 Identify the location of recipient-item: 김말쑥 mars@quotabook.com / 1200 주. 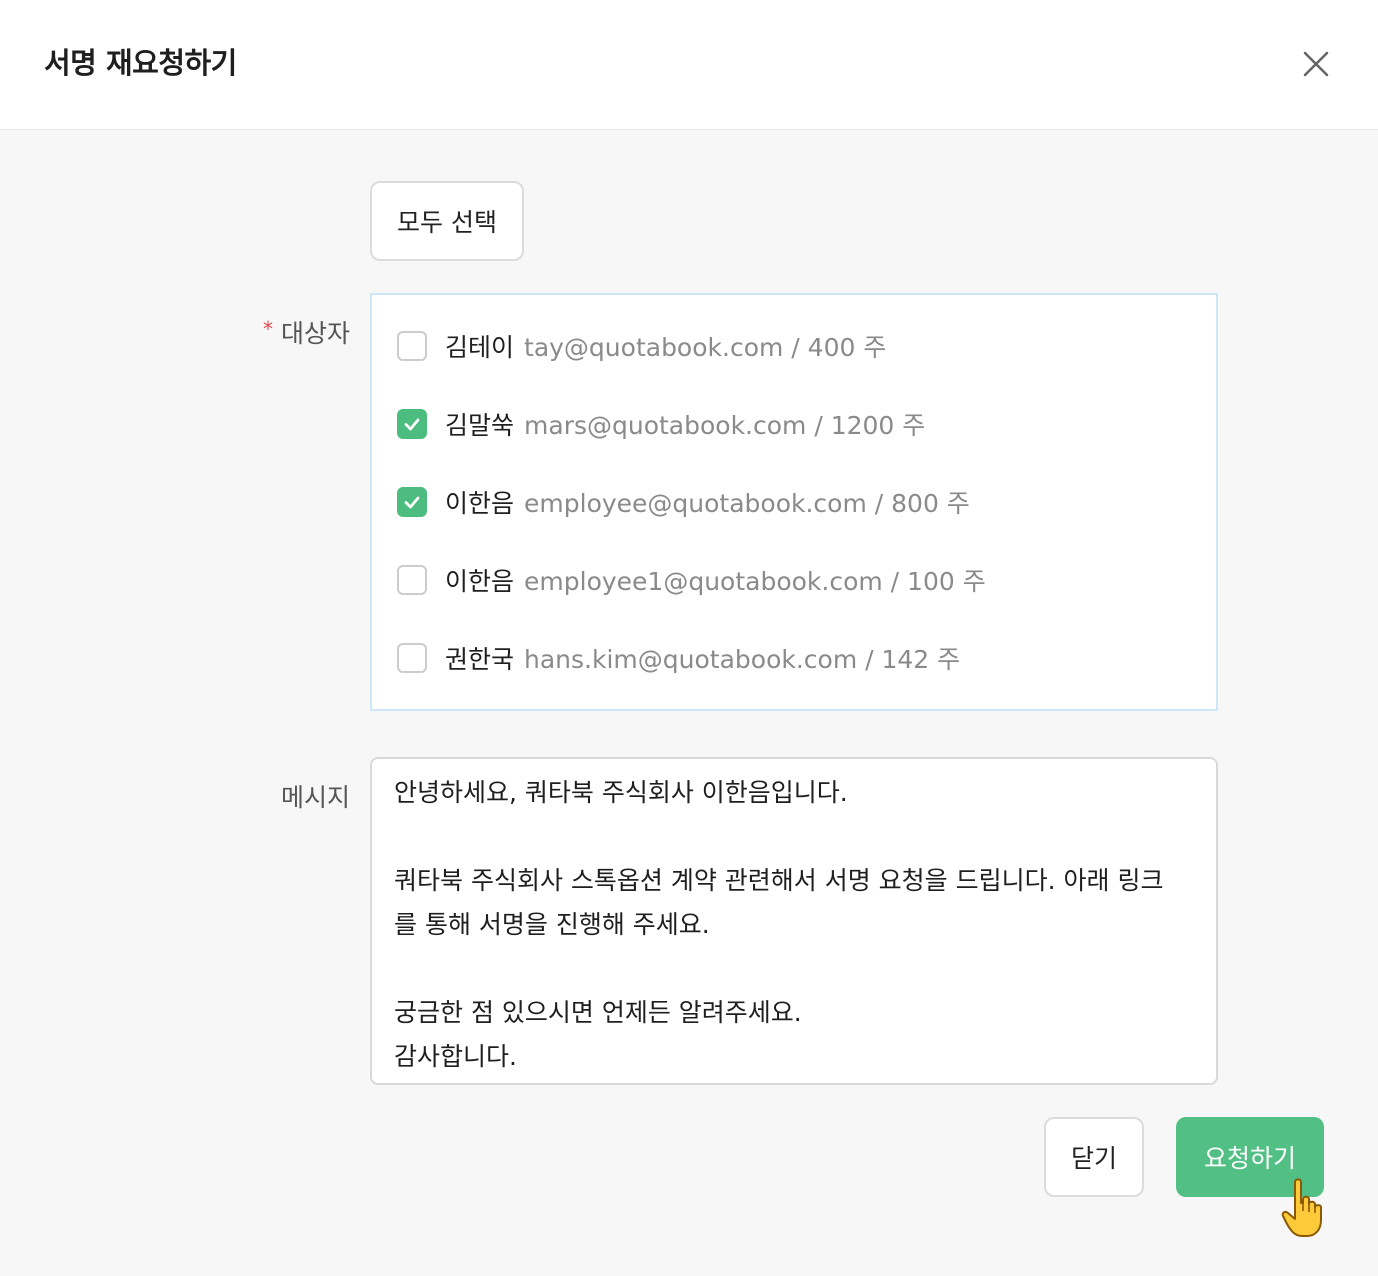
(661, 424).